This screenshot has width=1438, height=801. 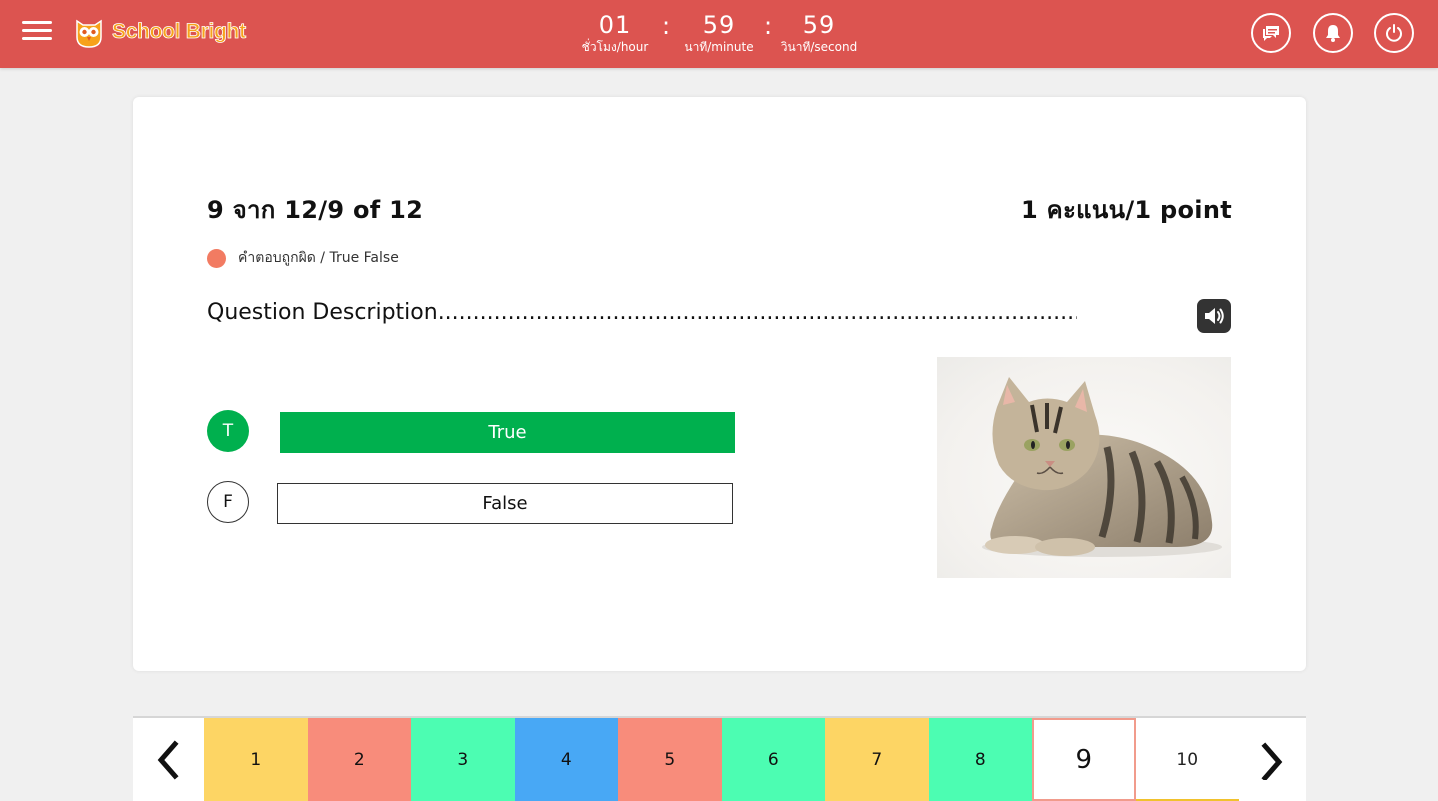 I want to click on bell-icon, so click(x=1333, y=33).